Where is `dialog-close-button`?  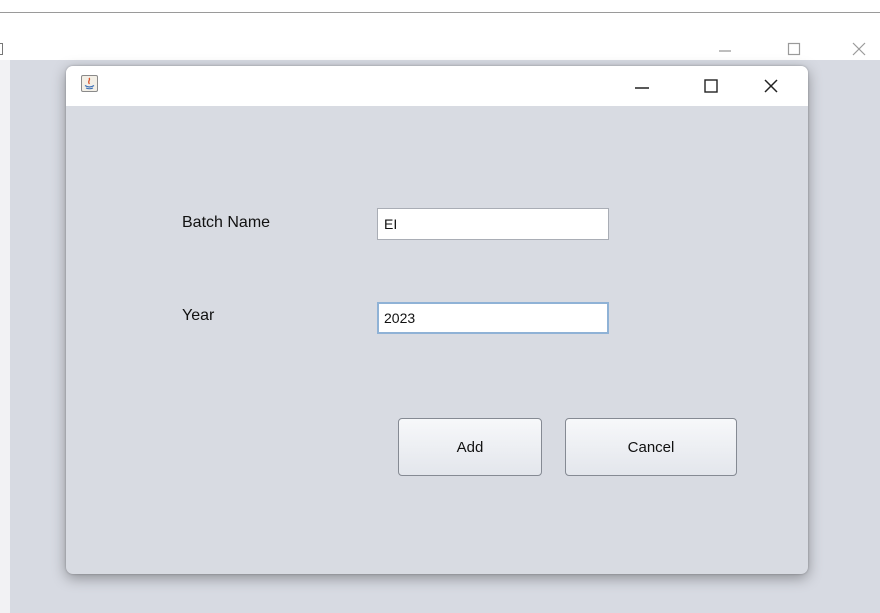 dialog-close-button is located at coordinates (771, 86).